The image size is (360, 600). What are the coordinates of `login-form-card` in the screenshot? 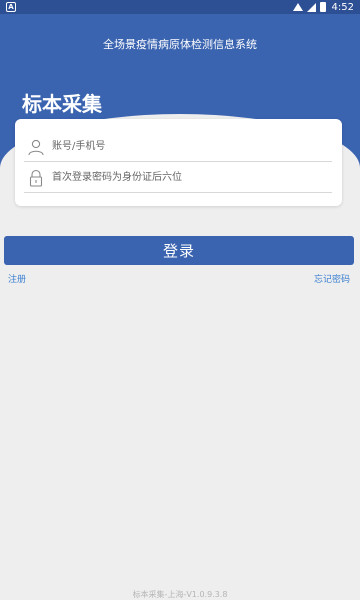 It's located at (178, 162).